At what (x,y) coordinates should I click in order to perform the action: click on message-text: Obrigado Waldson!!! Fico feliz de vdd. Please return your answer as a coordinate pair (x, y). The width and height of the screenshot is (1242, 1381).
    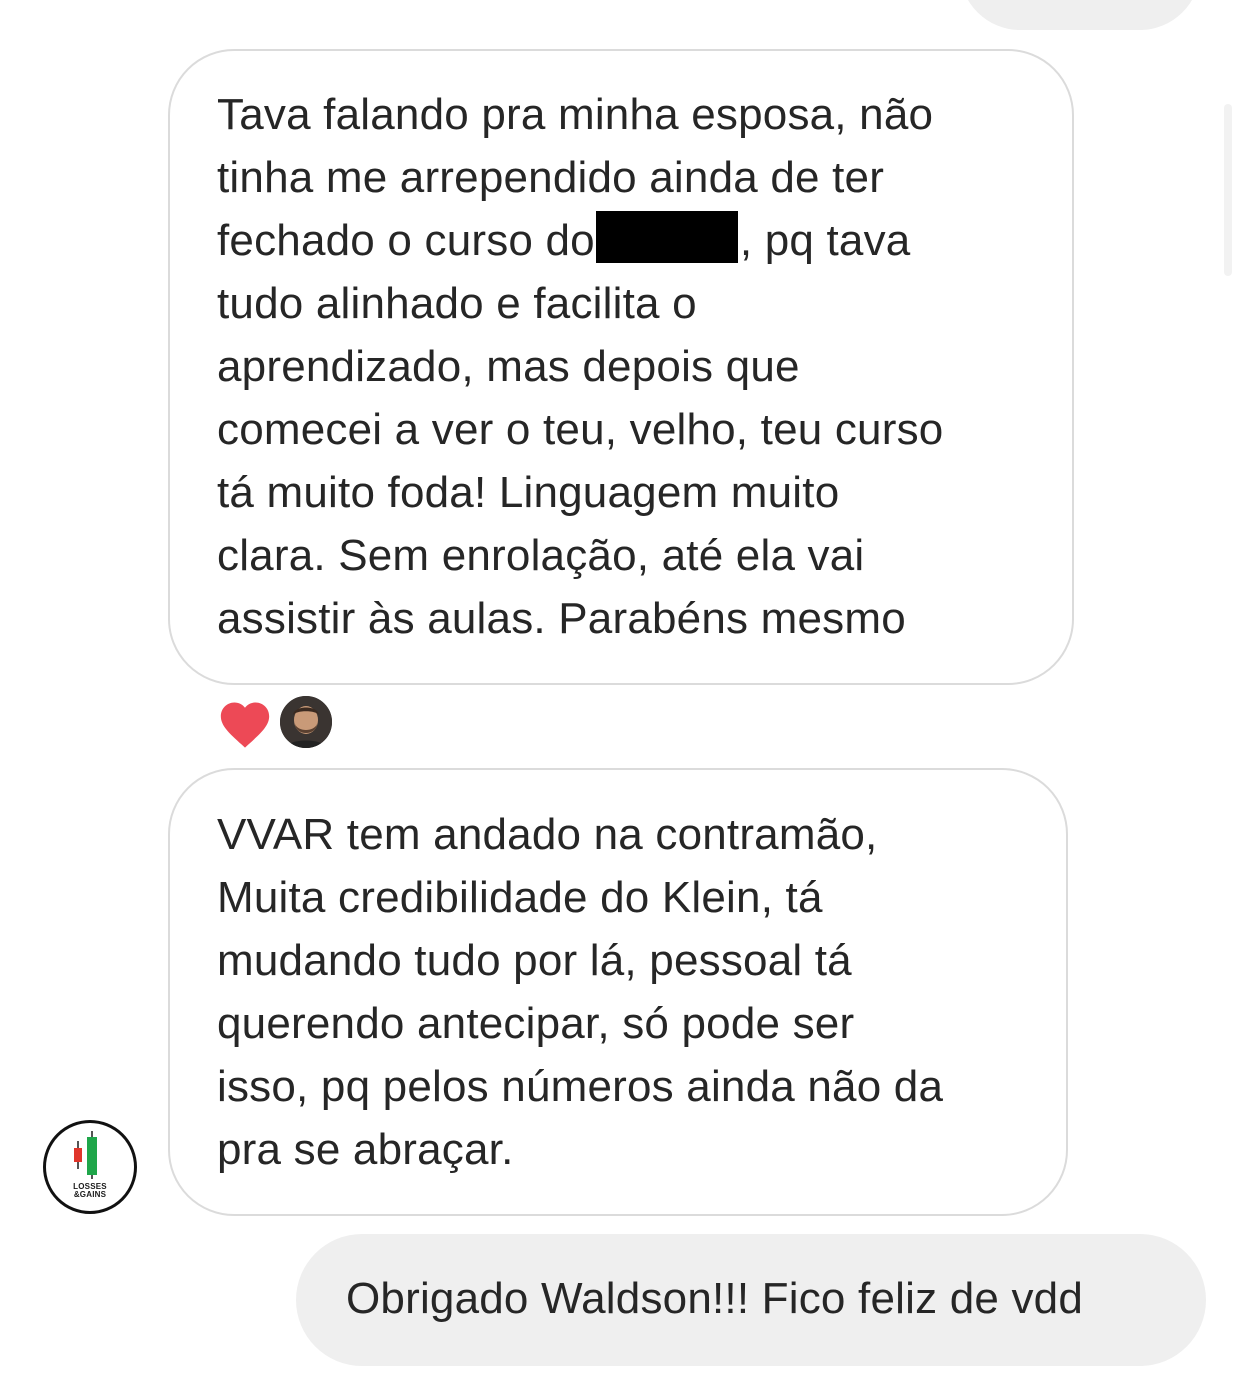
    Looking at the image, I should click on (714, 1298).